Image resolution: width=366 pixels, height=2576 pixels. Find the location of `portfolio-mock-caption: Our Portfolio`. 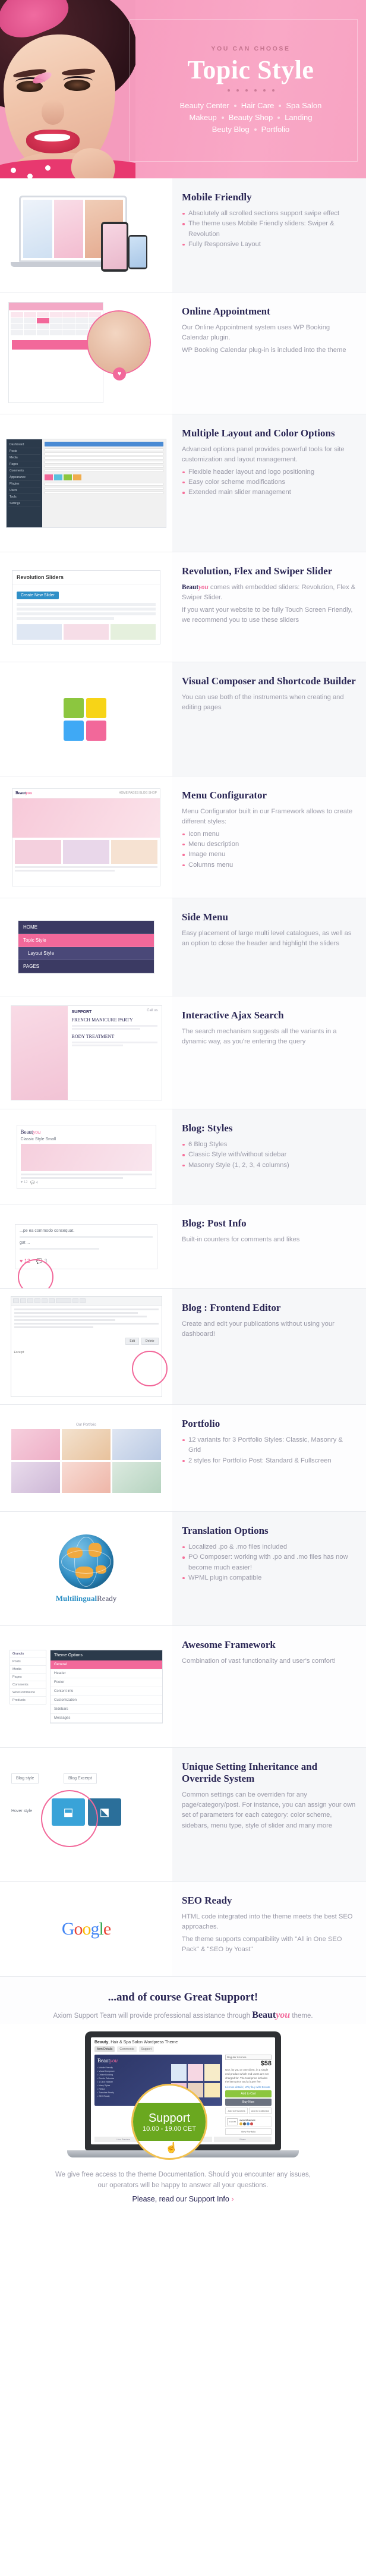

portfolio-mock-caption: Our Portfolio is located at coordinates (86, 1425).